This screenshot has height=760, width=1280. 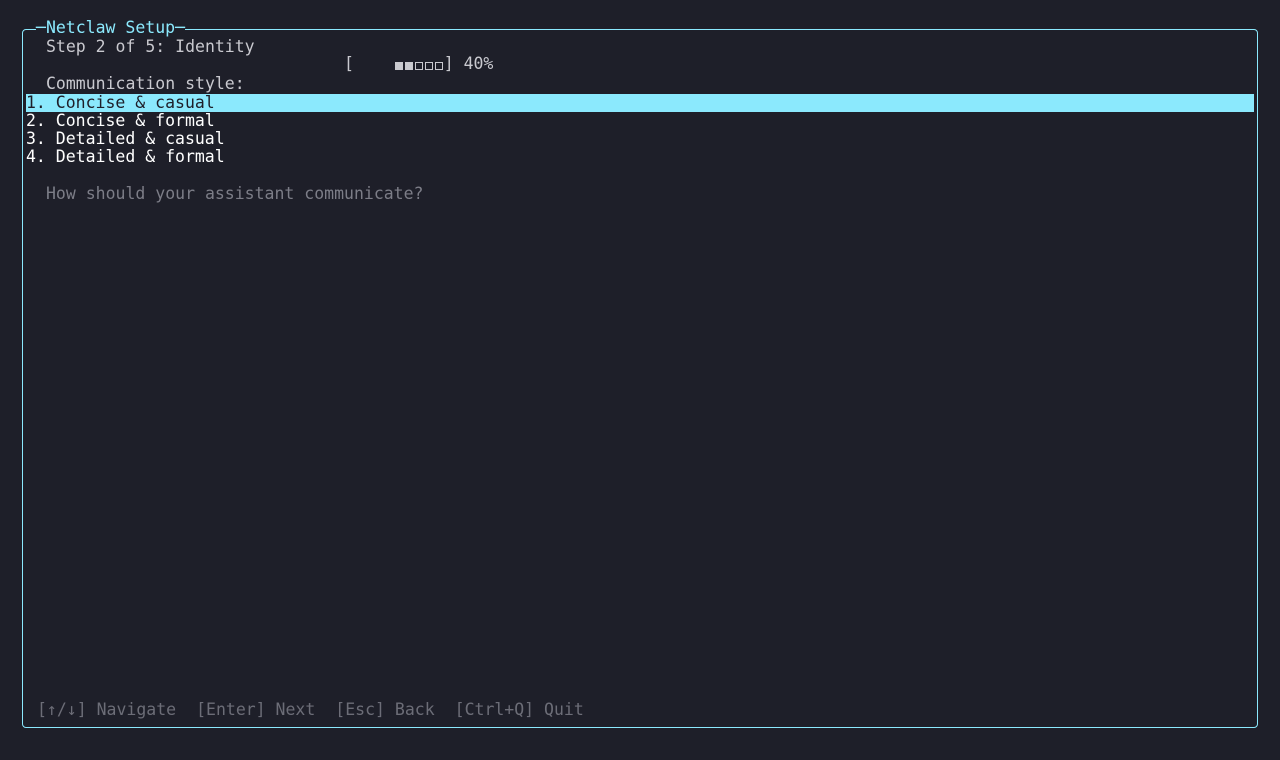 I want to click on navigate-keybind: [↑/↓] Navigate, so click(x=106, y=709).